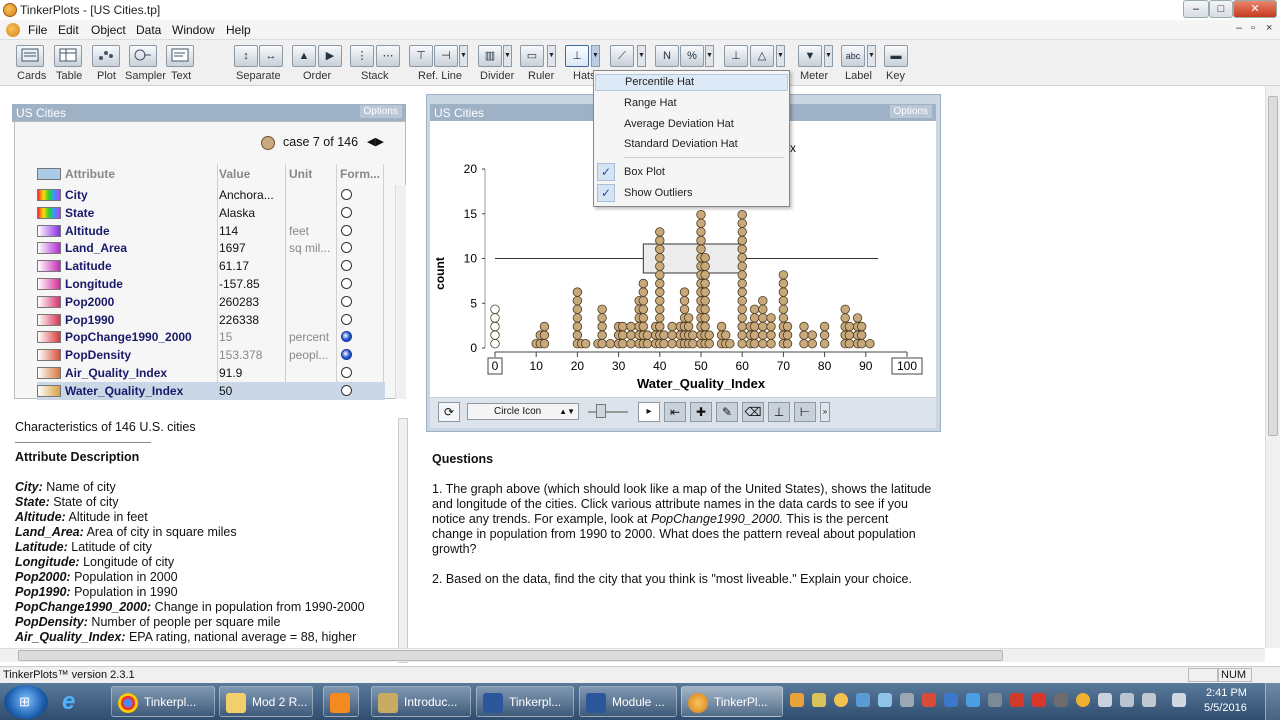 The width and height of the screenshot is (1280, 720). What do you see at coordinates (523, 411) in the screenshot?
I see `icon-type-select: Circle Icon ▲▼` at bounding box center [523, 411].